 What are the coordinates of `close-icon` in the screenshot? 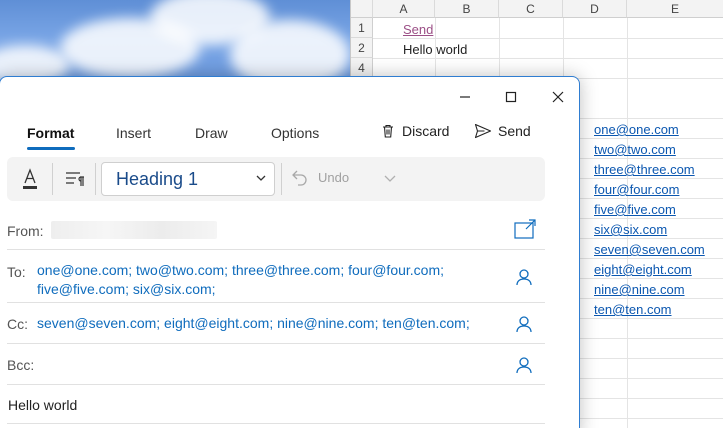 It's located at (558, 97).